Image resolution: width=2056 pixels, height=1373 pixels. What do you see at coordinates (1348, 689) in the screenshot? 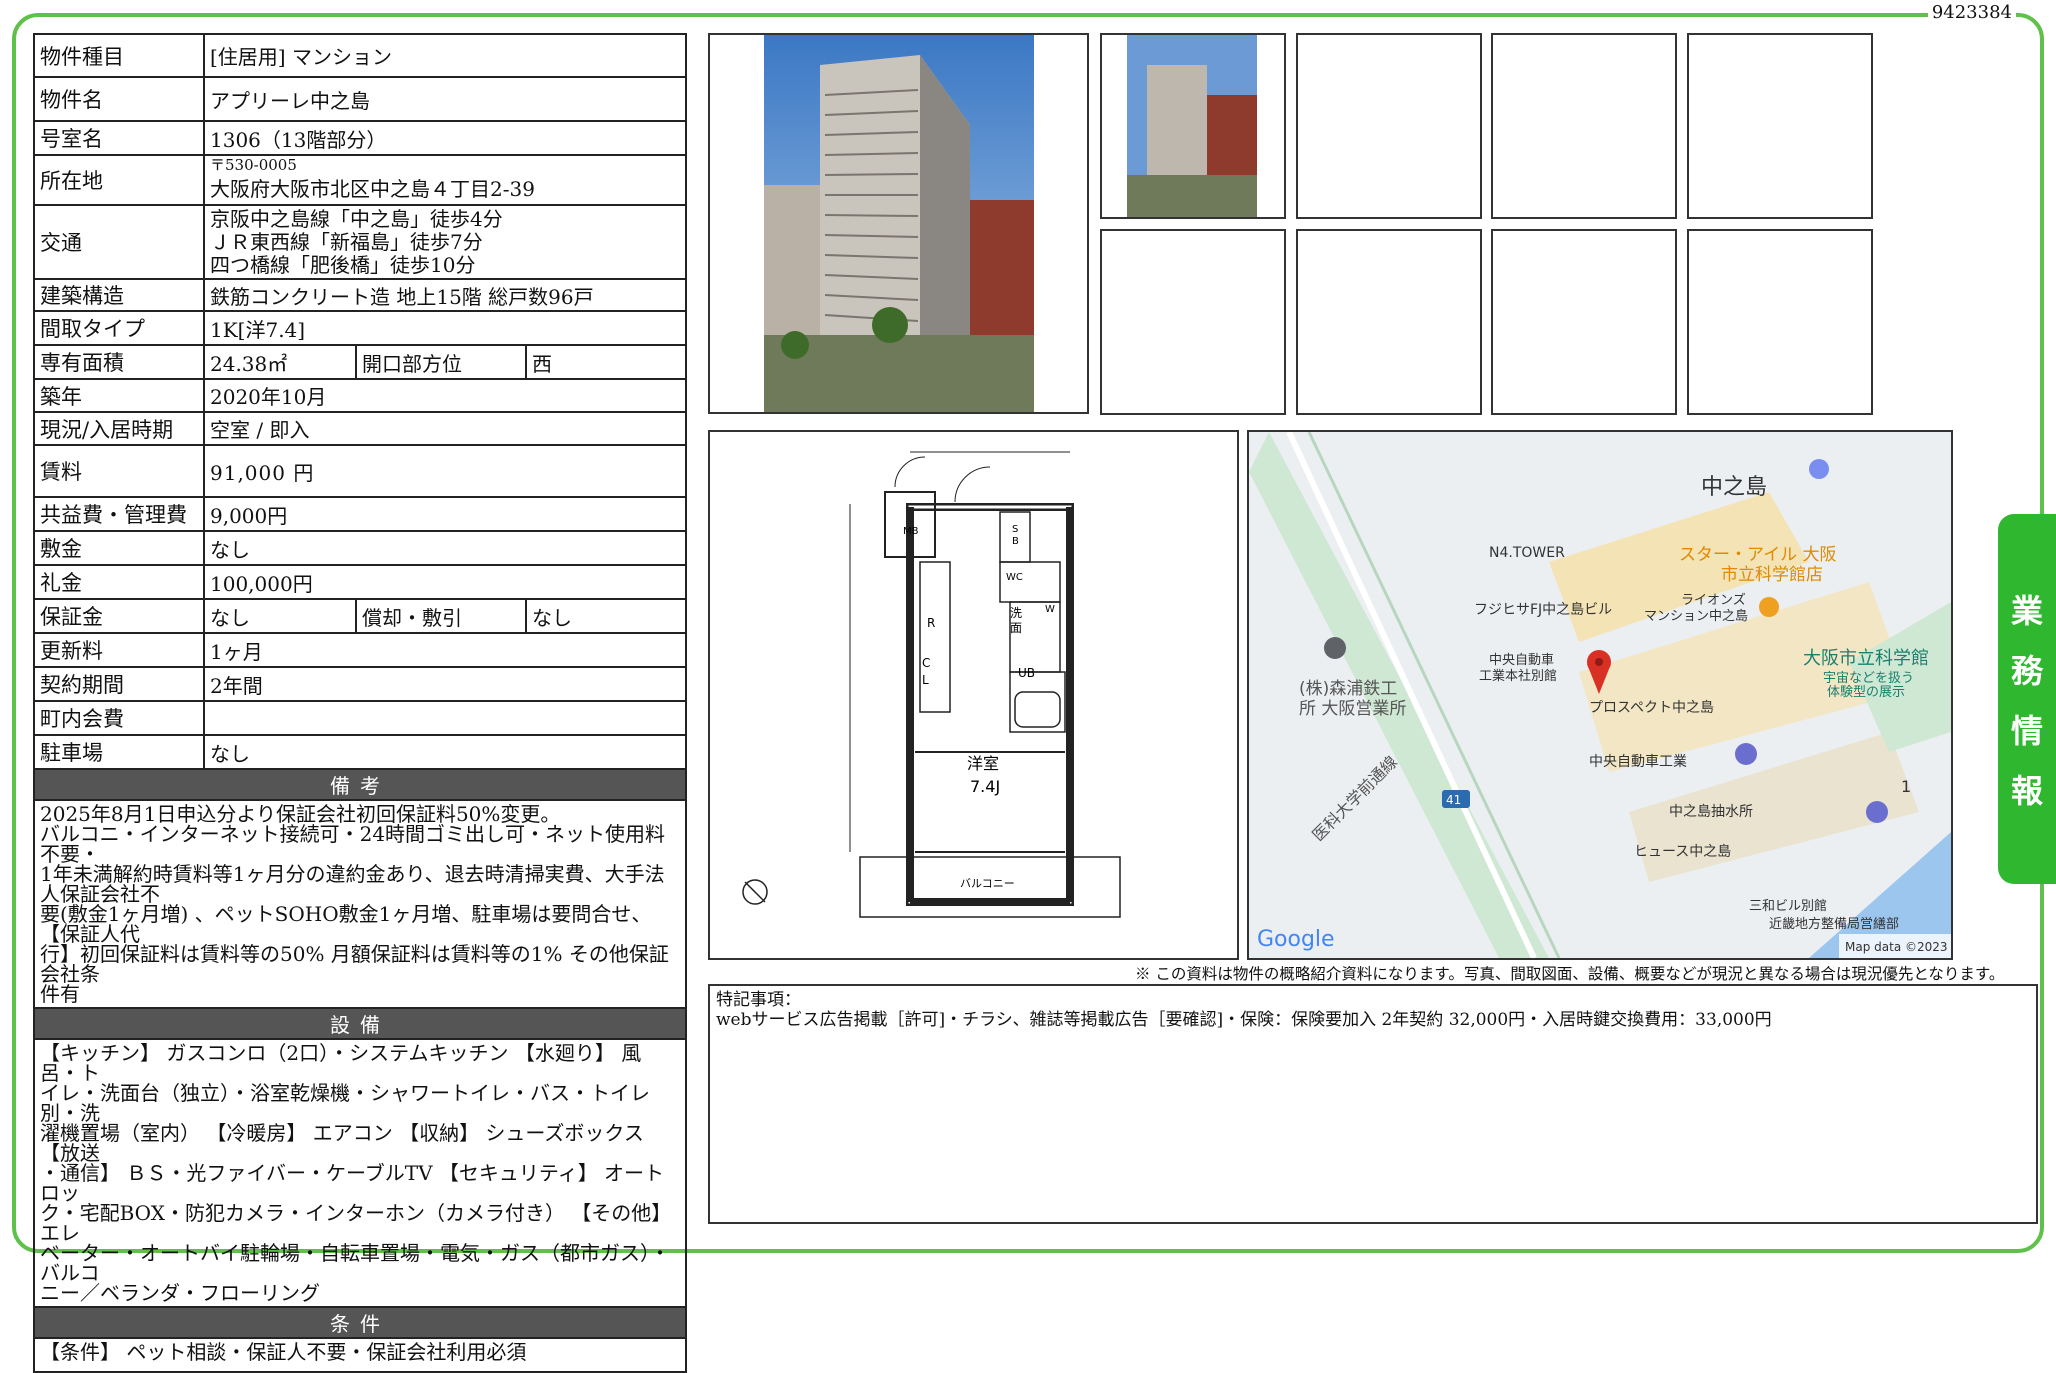
I see `map-label: (株)森浦鉄工` at bounding box center [1348, 689].